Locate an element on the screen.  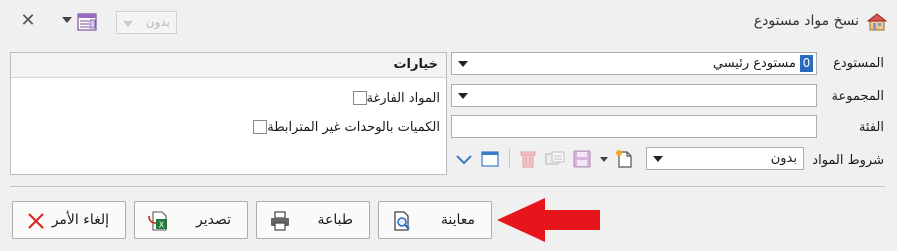
checkbox-unlinked-units: الكميات بالوحدات غير المترابطة is located at coordinates (343, 127).